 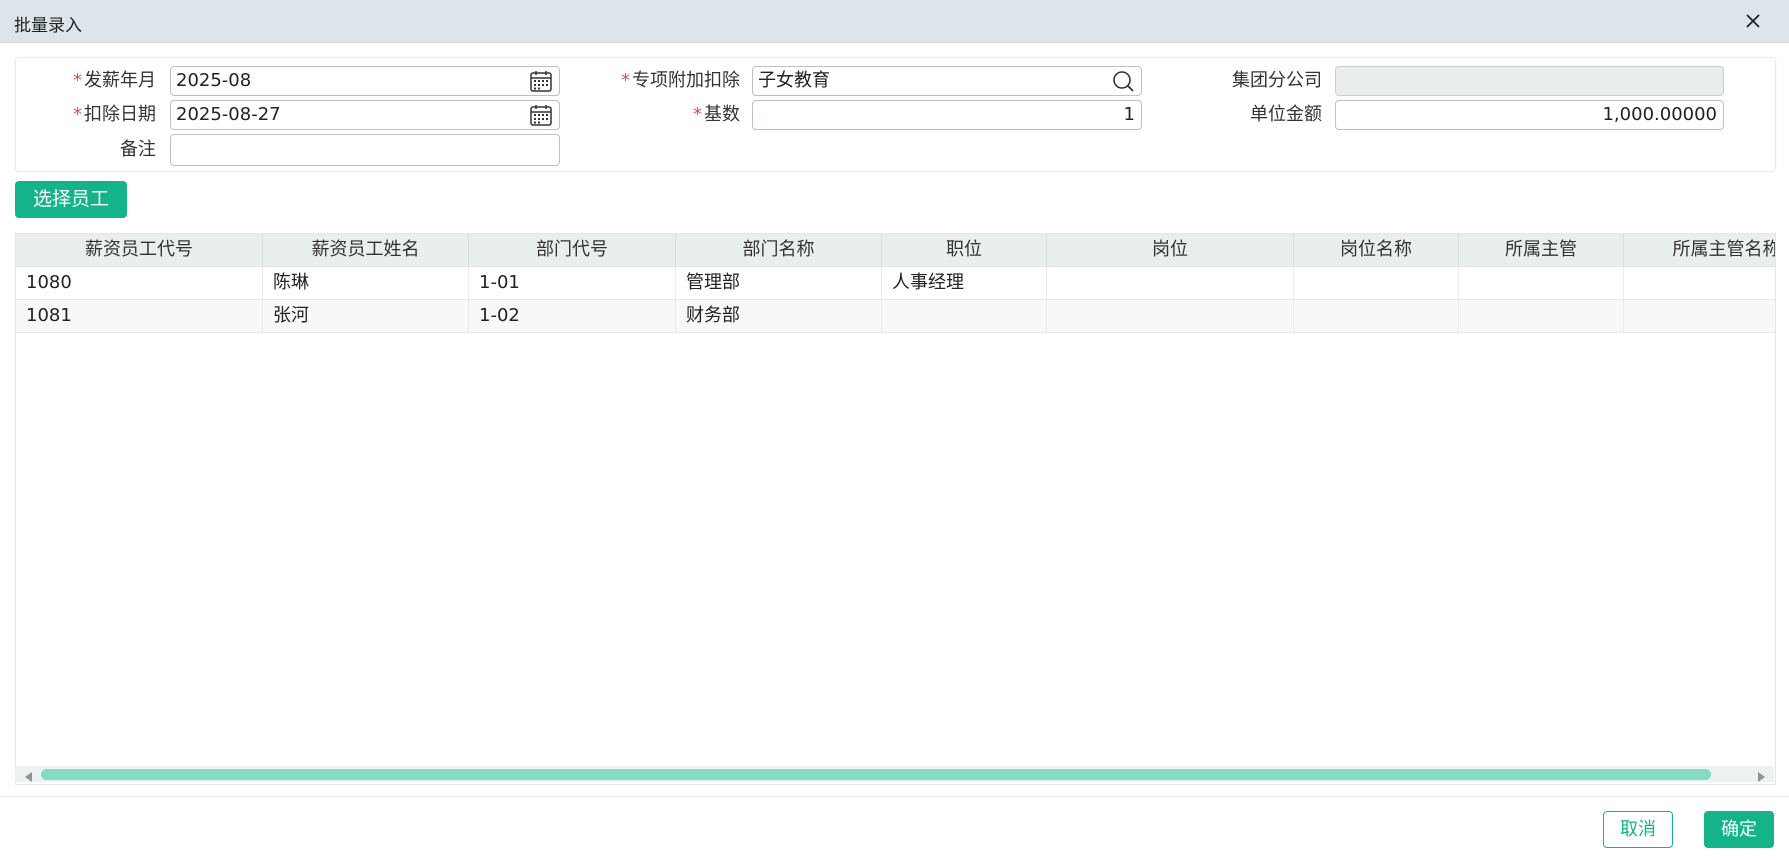 What do you see at coordinates (48, 26) in the screenshot?
I see `dialog-title: 批量录入` at bounding box center [48, 26].